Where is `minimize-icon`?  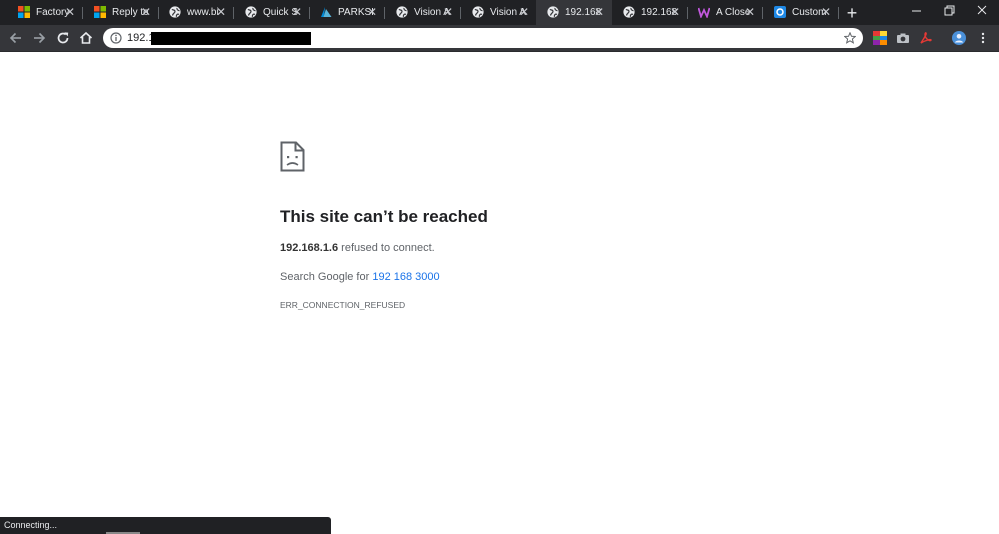 minimize-icon is located at coordinates (916, 11).